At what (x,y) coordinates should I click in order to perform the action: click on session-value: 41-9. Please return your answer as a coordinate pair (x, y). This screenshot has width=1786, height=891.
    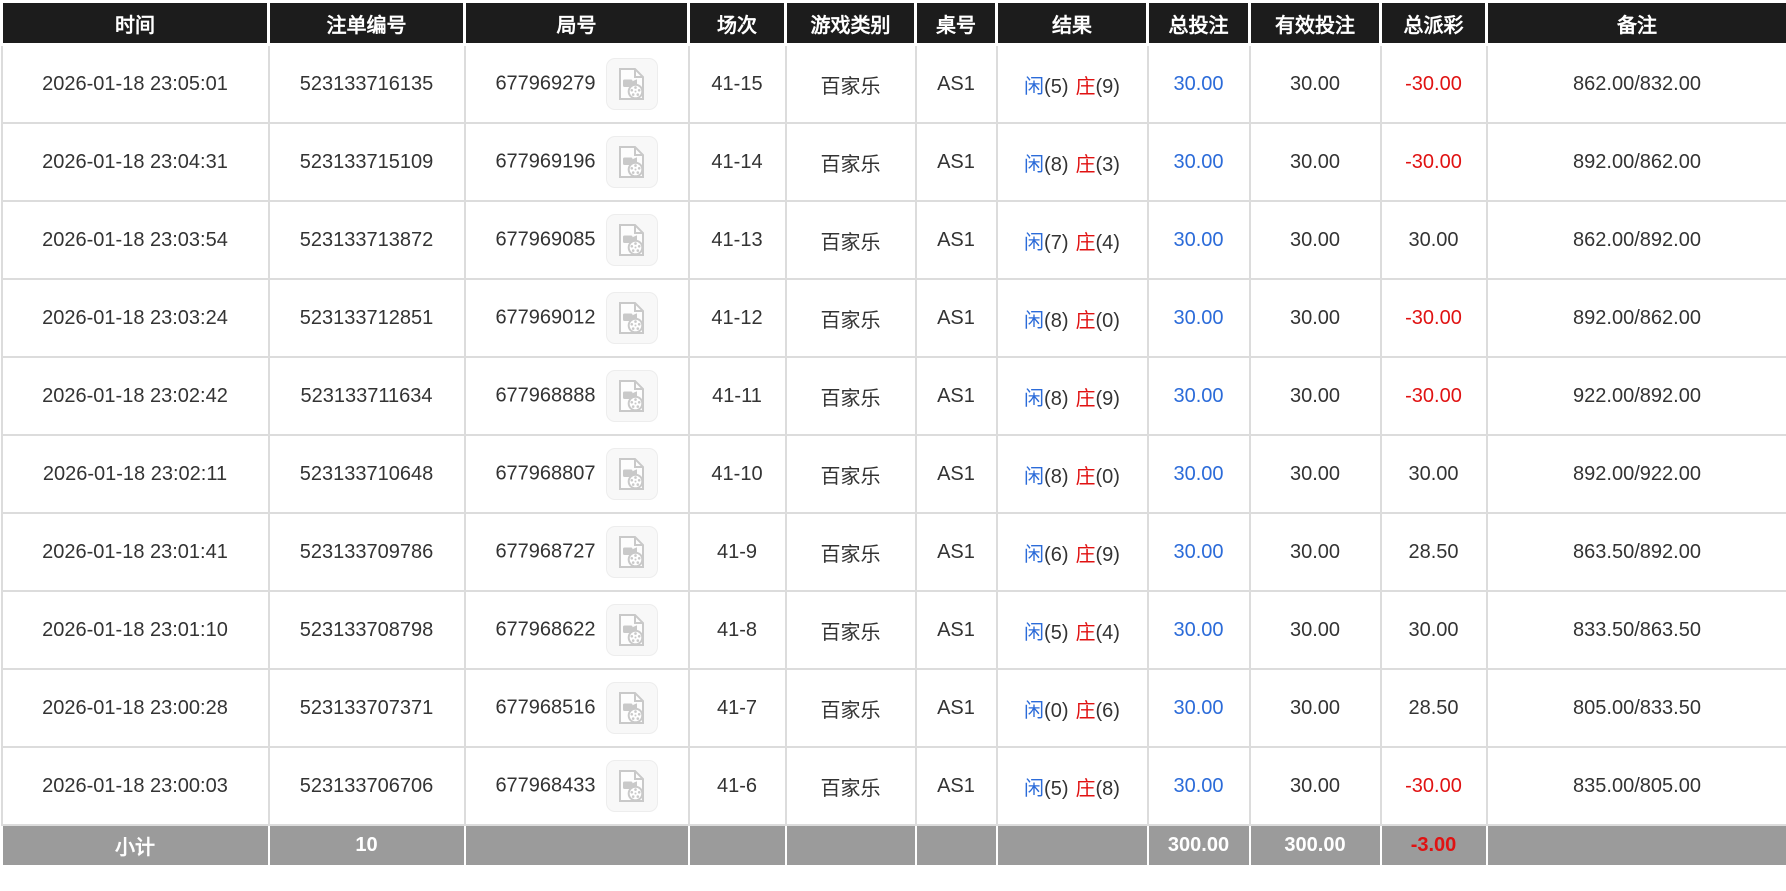
    Looking at the image, I should click on (737, 551).